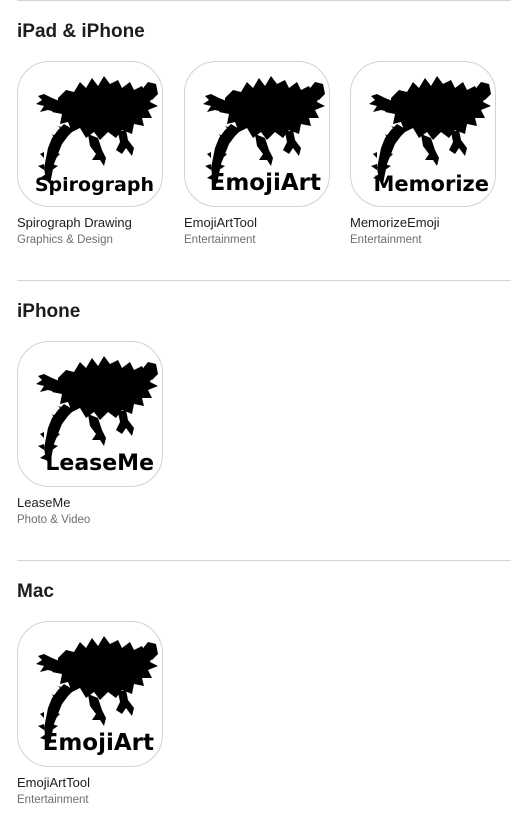 Image resolution: width=511 pixels, height=819 pixels. Describe the element at coordinates (81, 31) in the screenshot. I see `section-title: iPad & iPhone` at that location.